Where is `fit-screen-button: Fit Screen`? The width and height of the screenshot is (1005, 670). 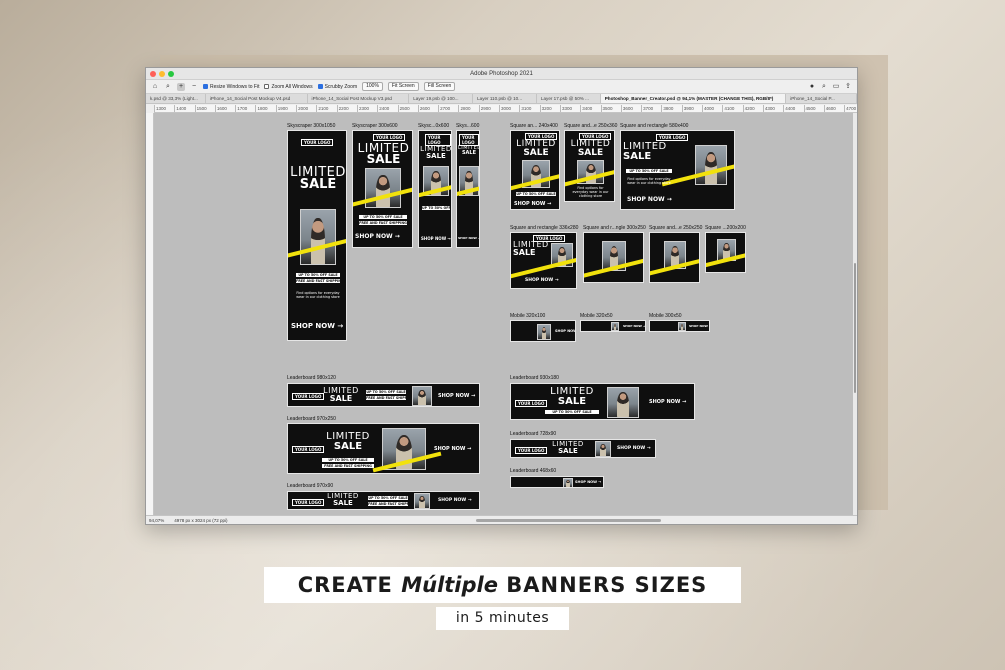
fit-screen-button: Fit Screen is located at coordinates (403, 86).